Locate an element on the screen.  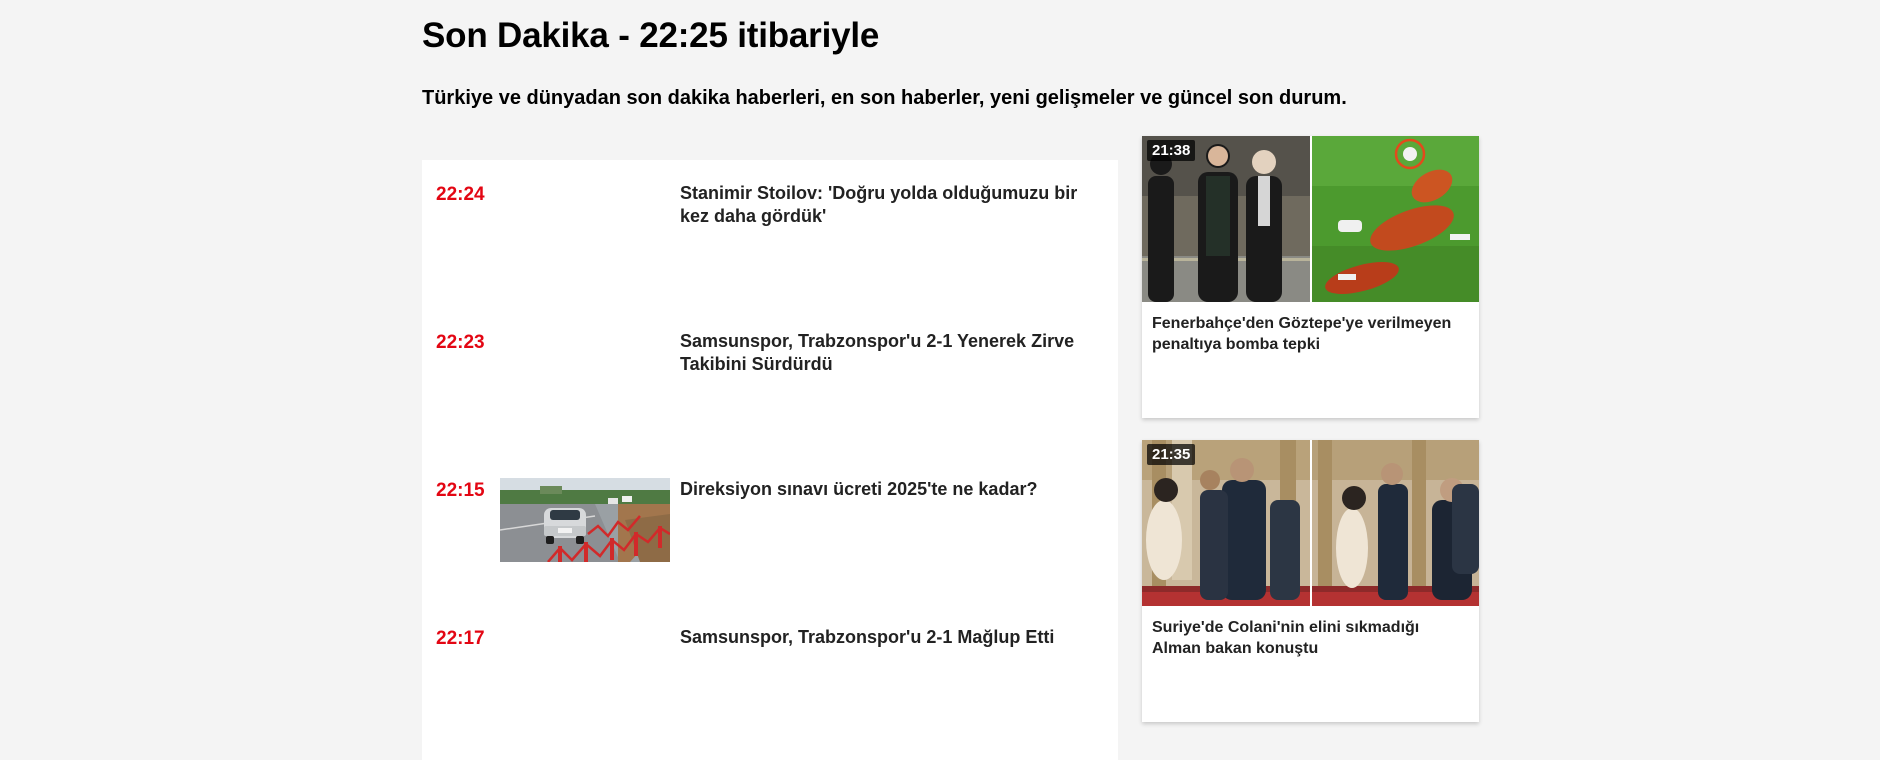
driving-exam-thumbnail is located at coordinates (585, 520).